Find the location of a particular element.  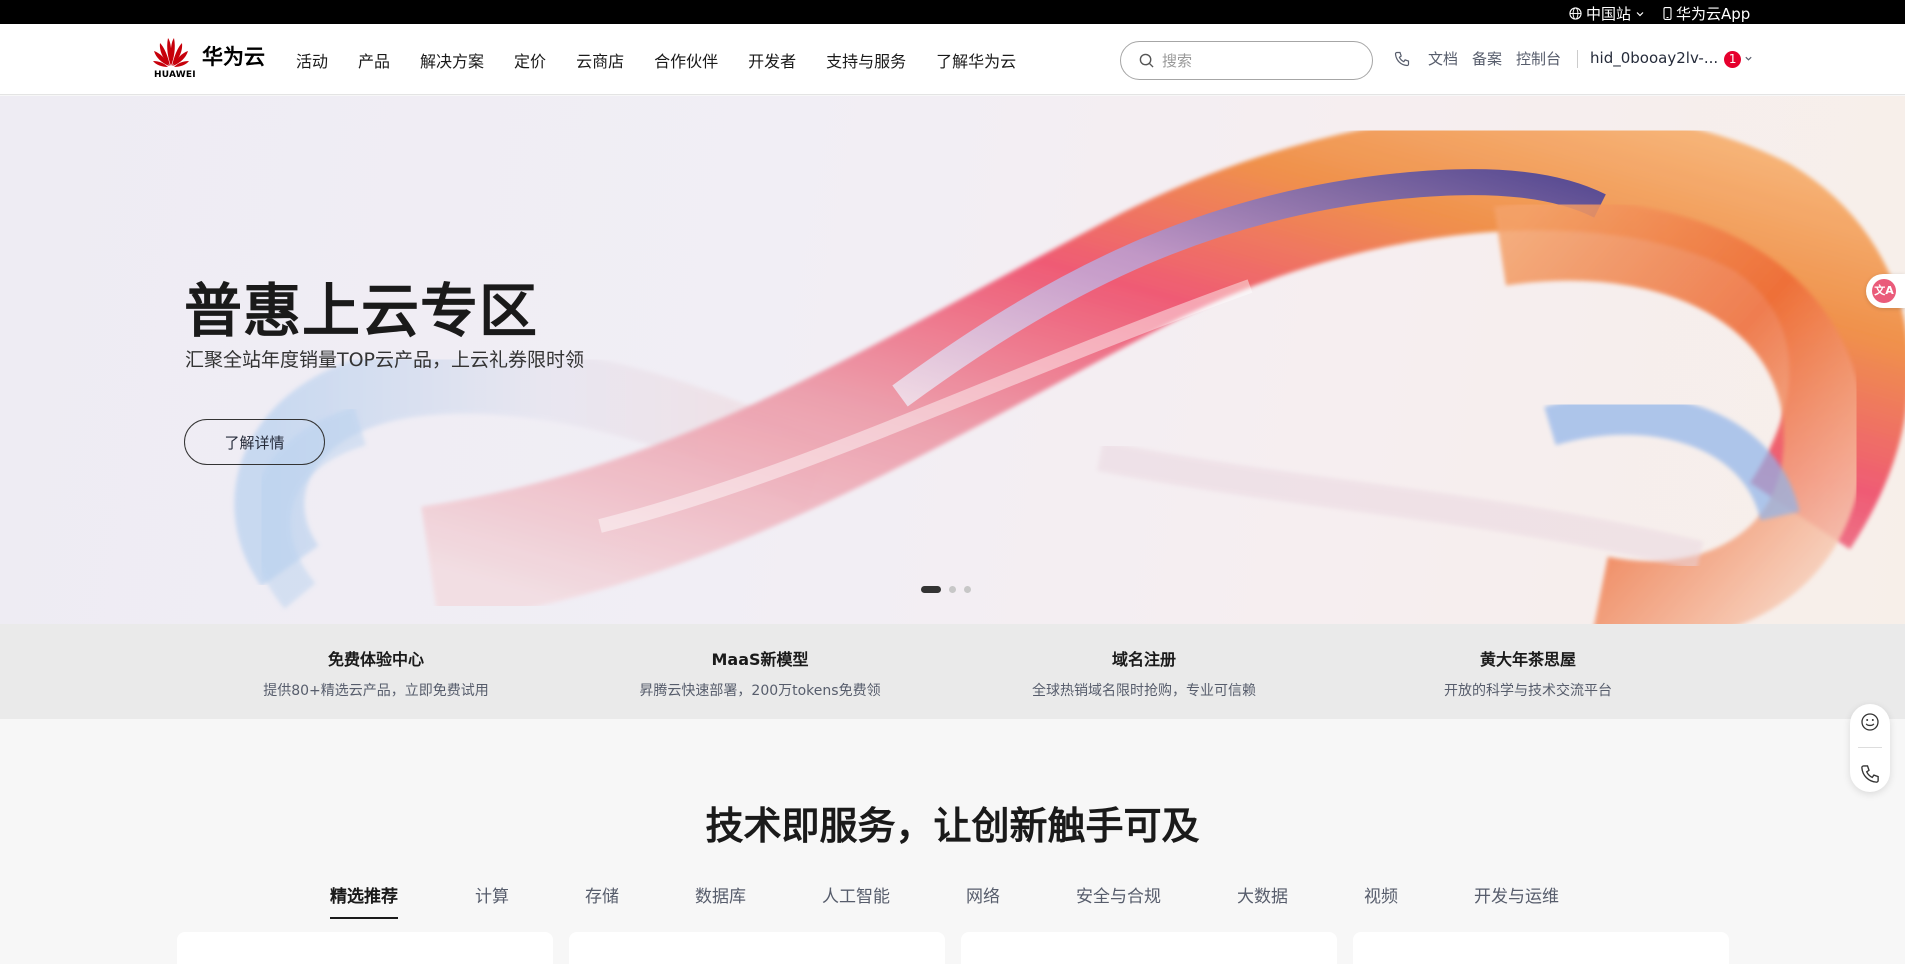

nav-item-activities: 活动 is located at coordinates (312, 60).